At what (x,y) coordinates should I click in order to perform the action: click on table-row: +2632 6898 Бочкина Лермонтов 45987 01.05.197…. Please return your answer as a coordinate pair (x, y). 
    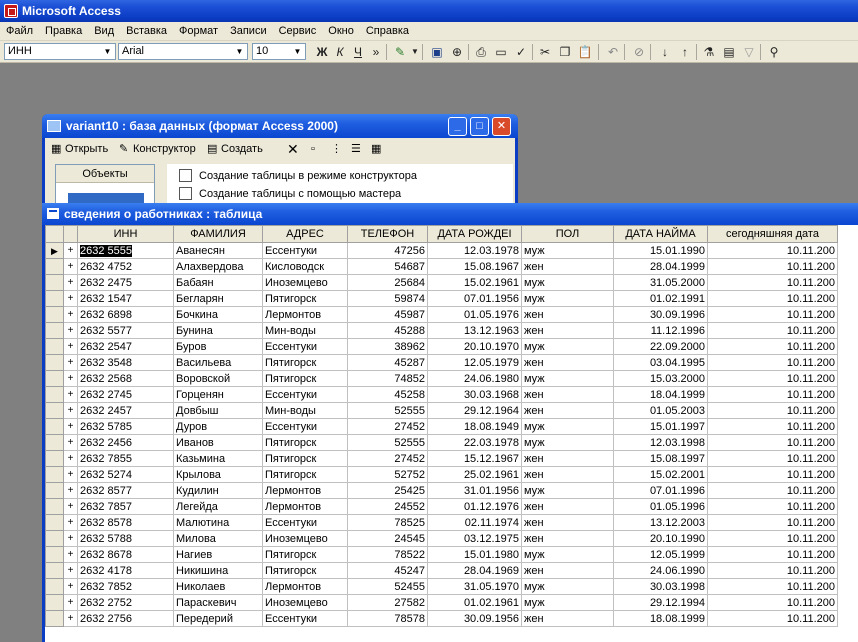
    Looking at the image, I should click on (441, 314).